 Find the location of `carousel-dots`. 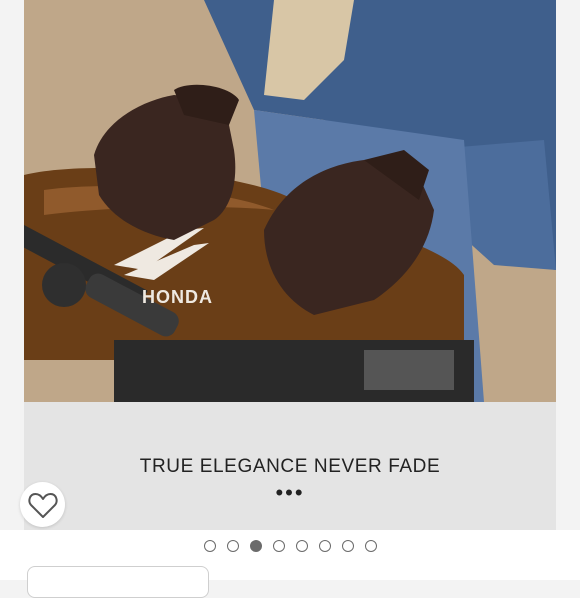

carousel-dots is located at coordinates (290, 548).